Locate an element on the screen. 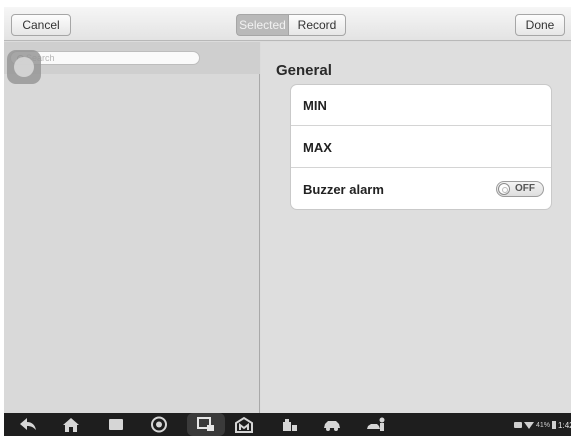  car-icon is located at coordinates (332, 424).